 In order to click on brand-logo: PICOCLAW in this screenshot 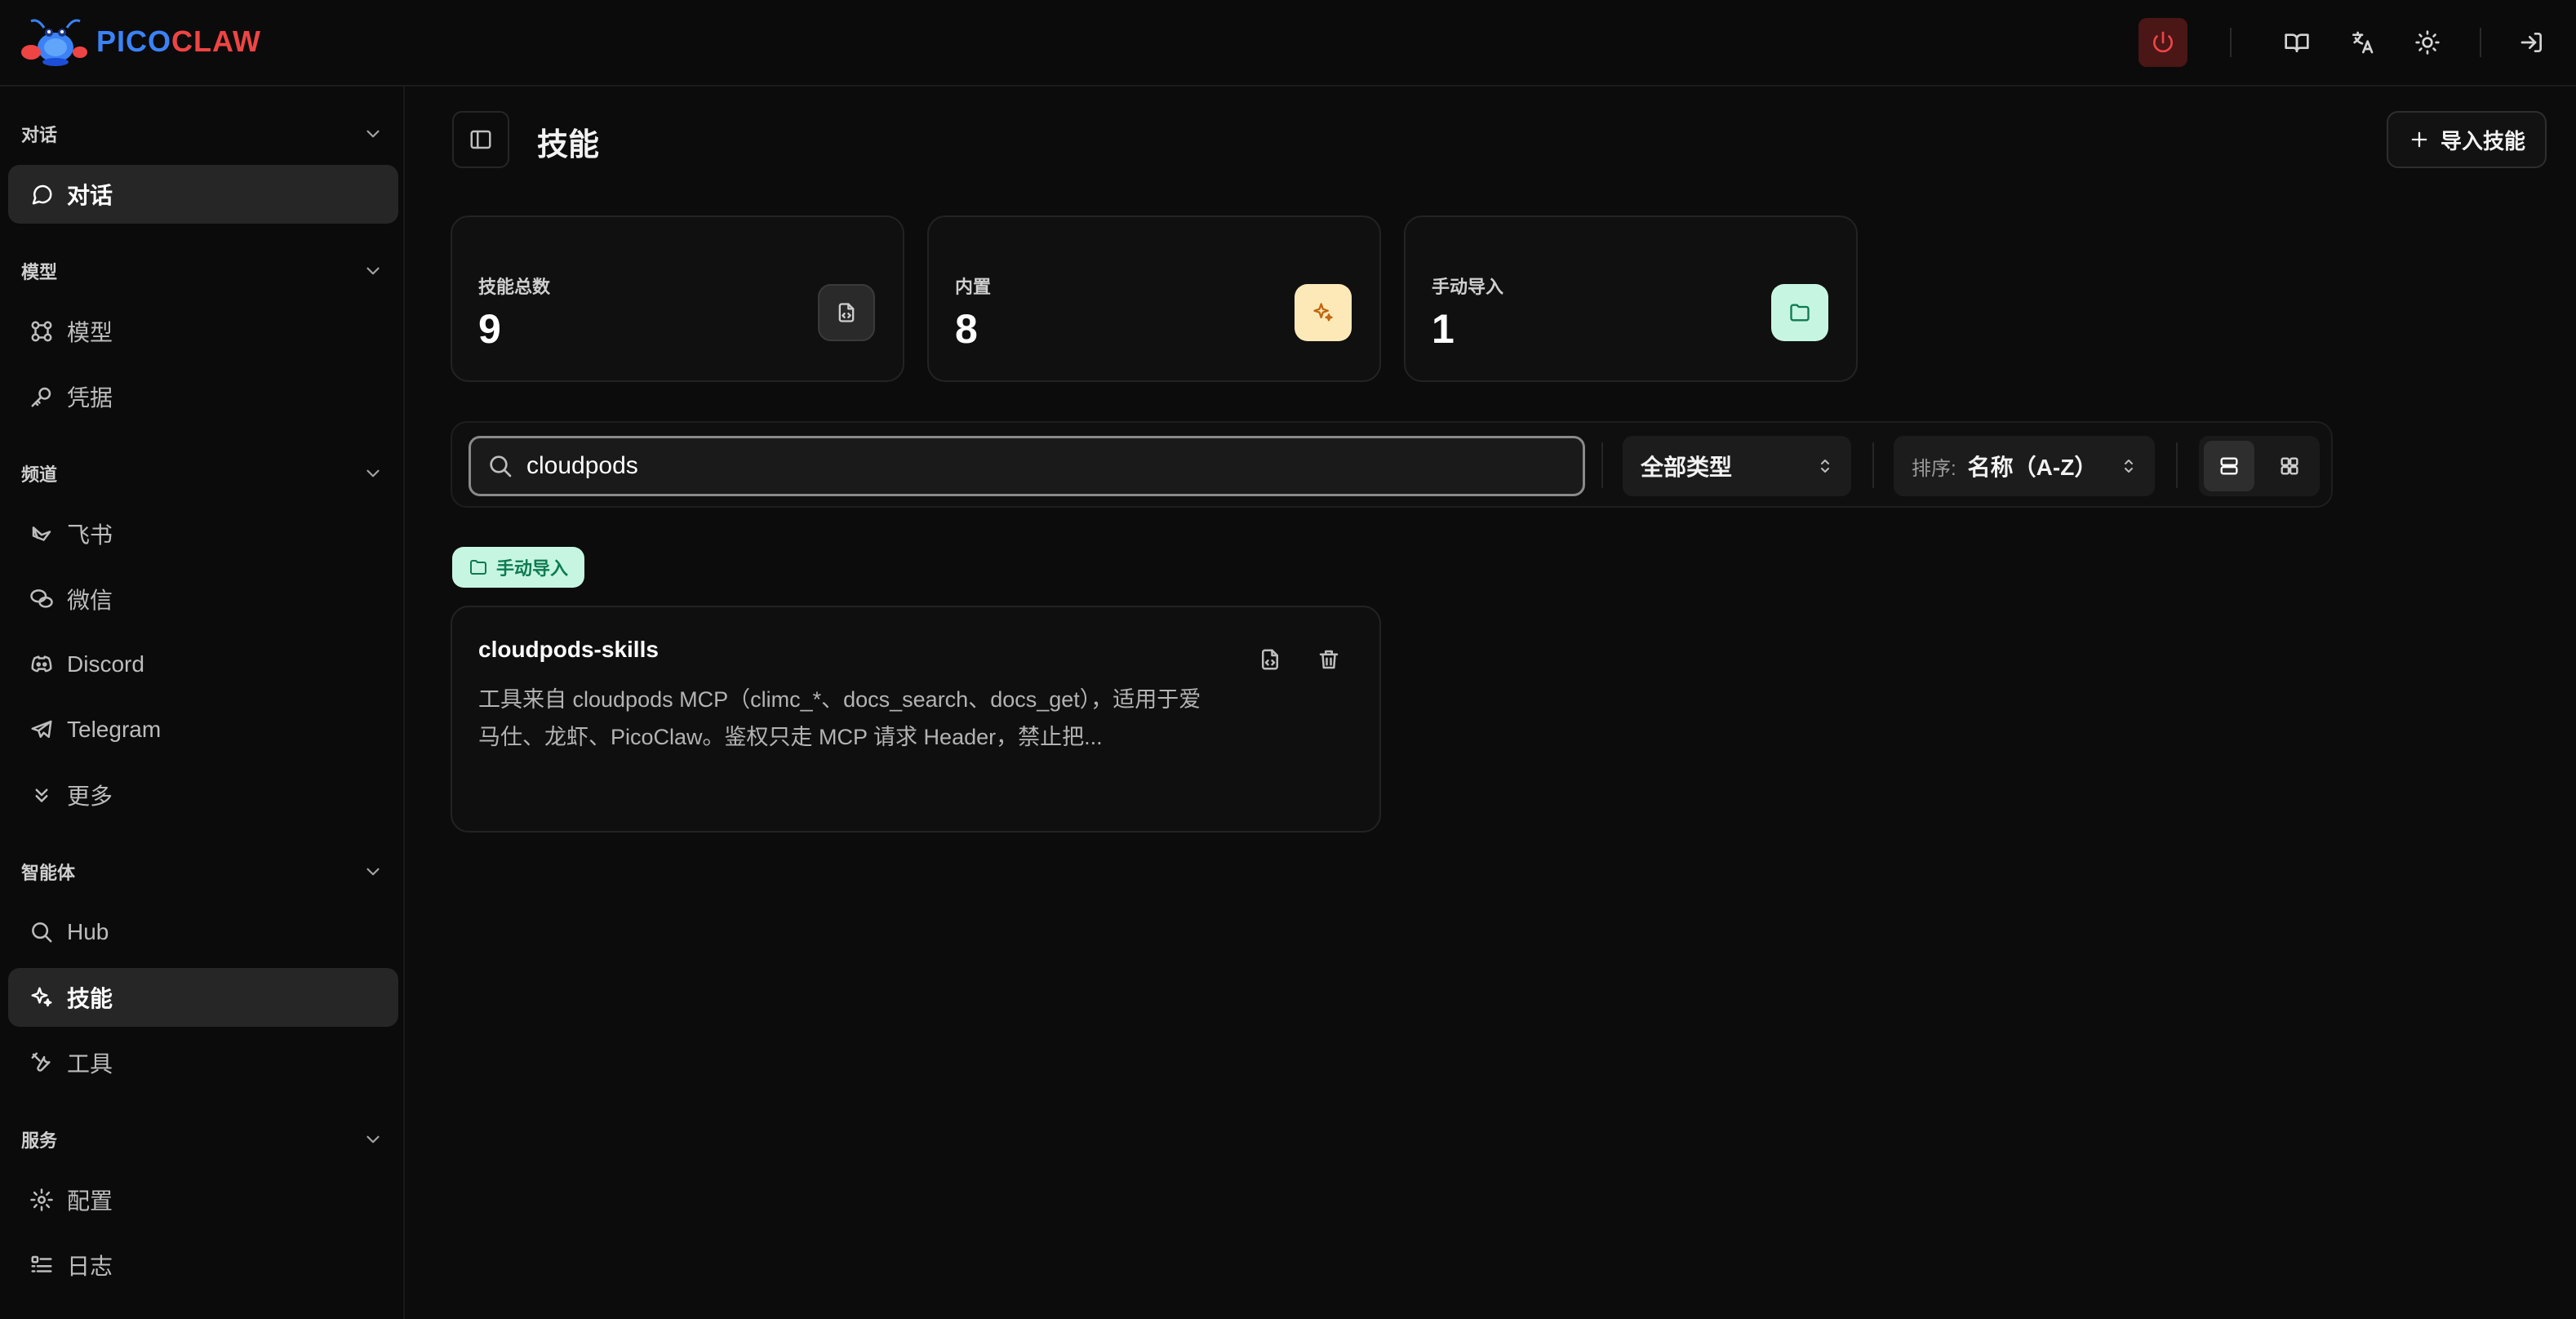, I will do `click(140, 42)`.